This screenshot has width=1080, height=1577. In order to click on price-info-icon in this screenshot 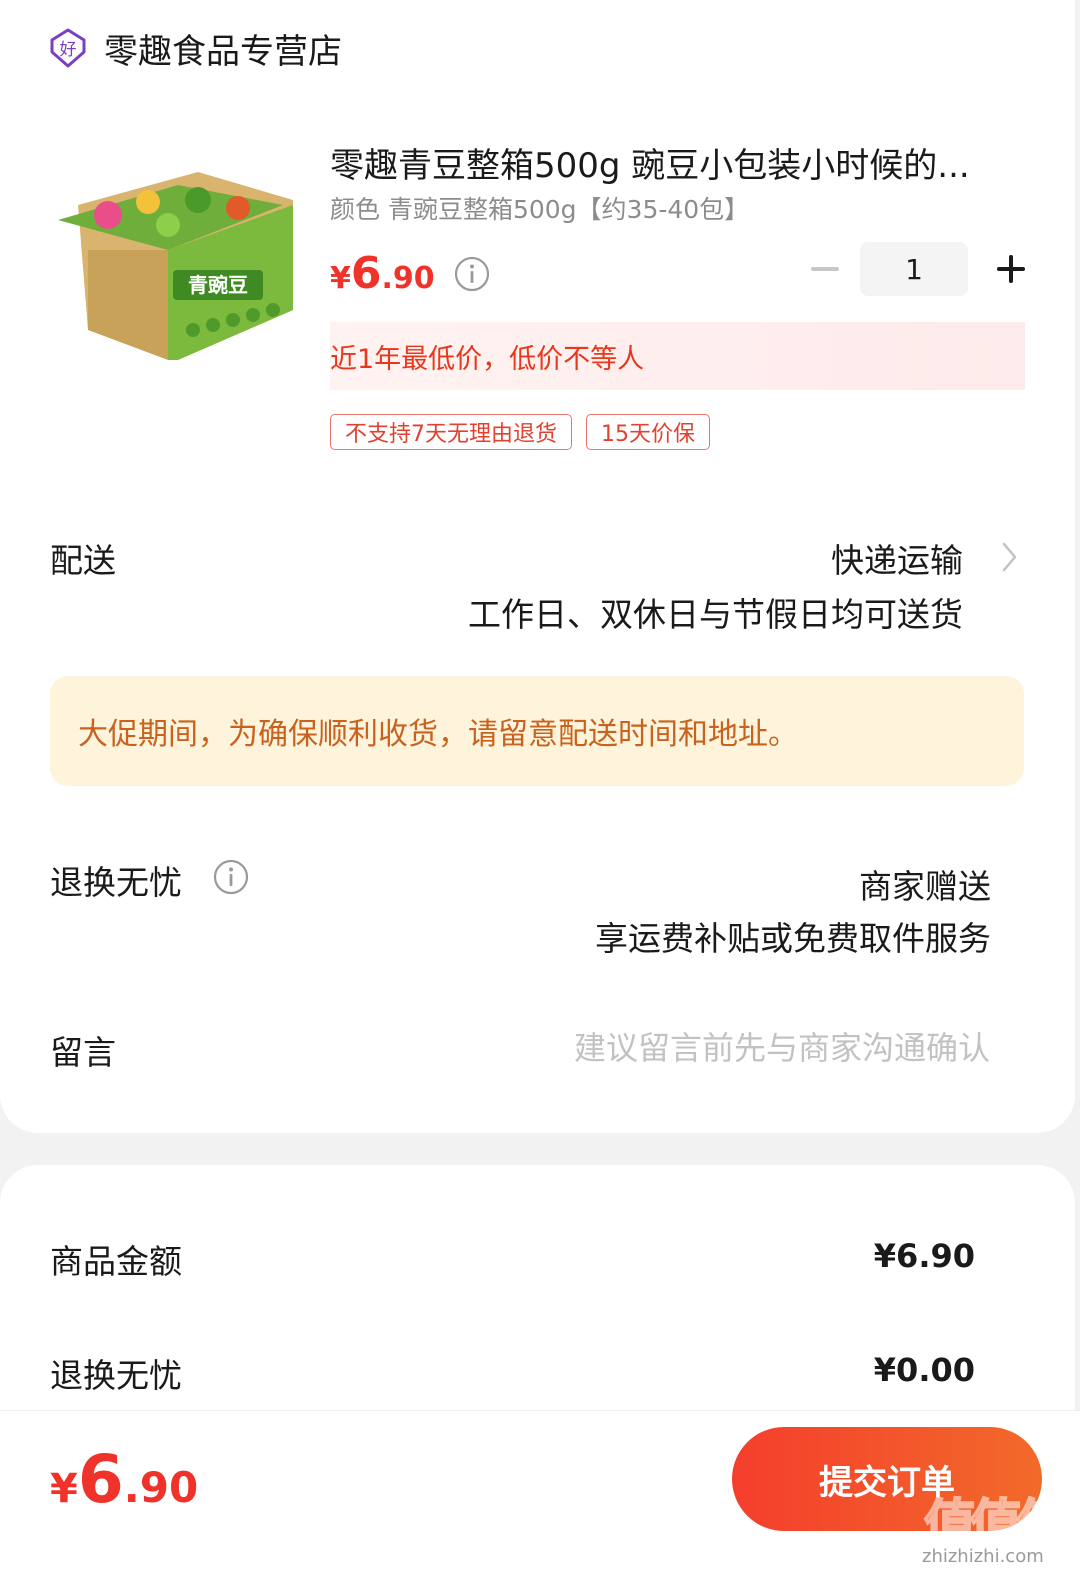, I will do `click(472, 274)`.